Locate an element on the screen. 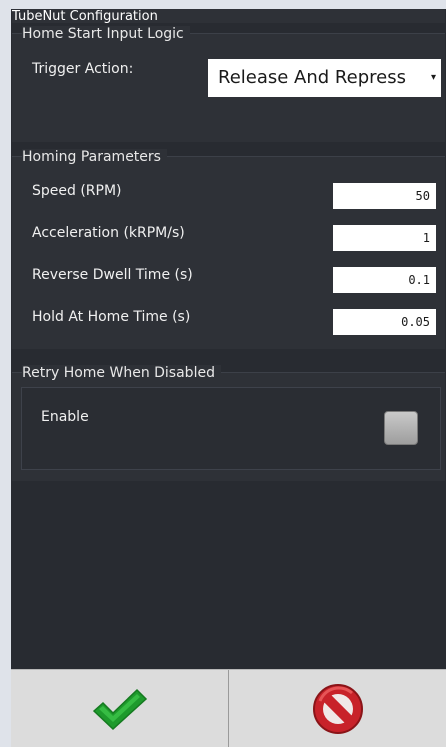 Image resolution: width=446 pixels, height=747 pixels. ok-button is located at coordinates (119, 708).